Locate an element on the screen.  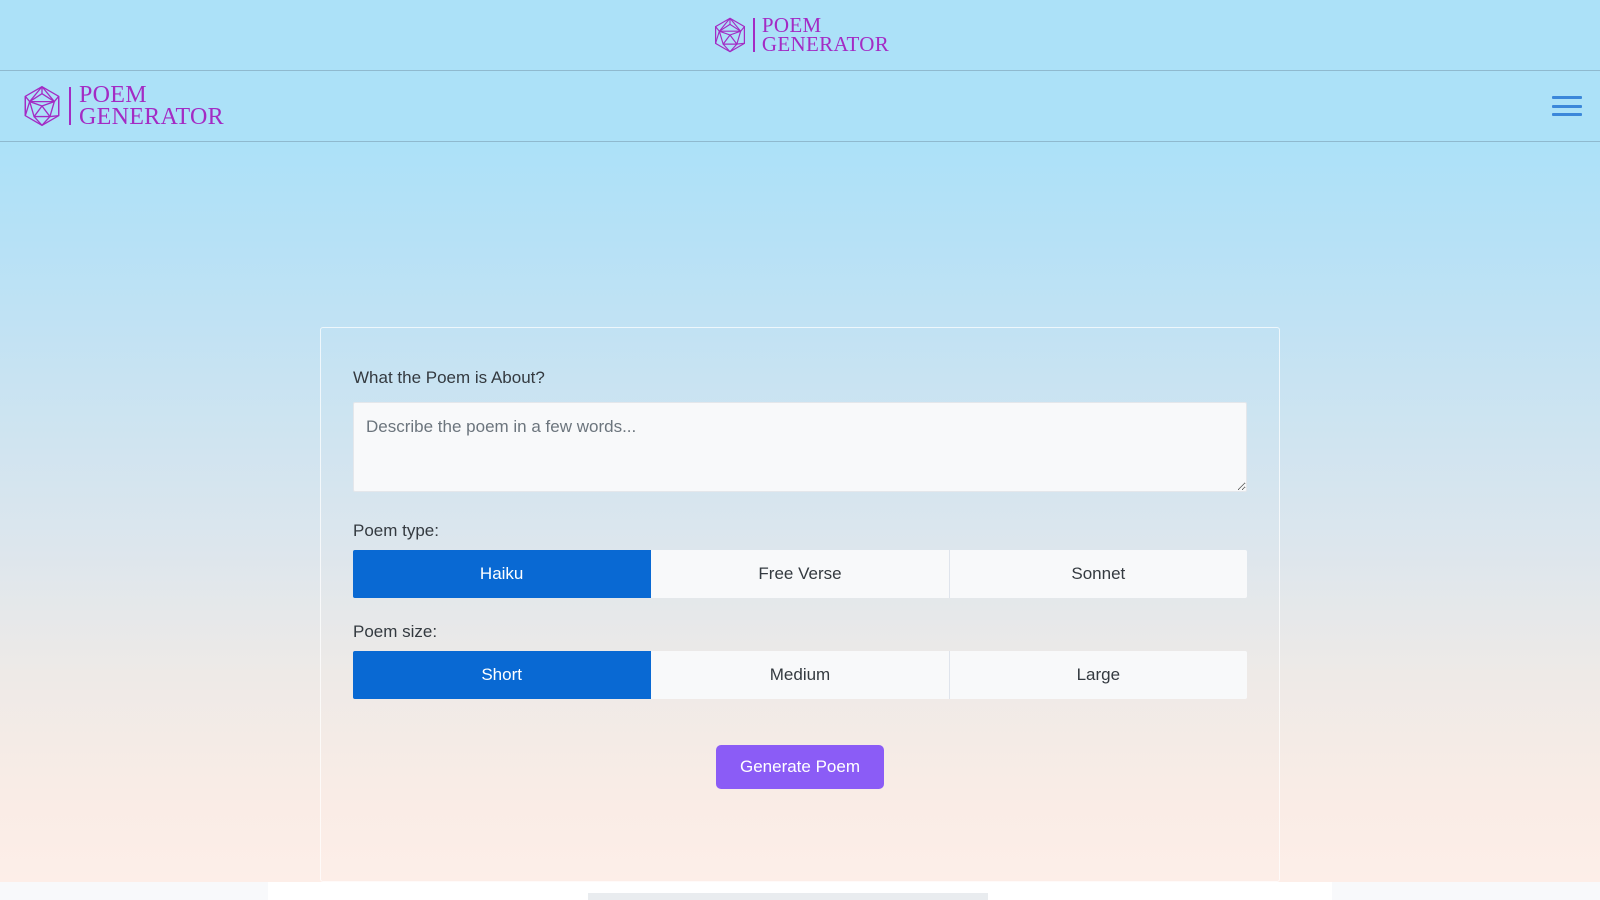
generate-button-row: Generate Poem is located at coordinates (800, 767).